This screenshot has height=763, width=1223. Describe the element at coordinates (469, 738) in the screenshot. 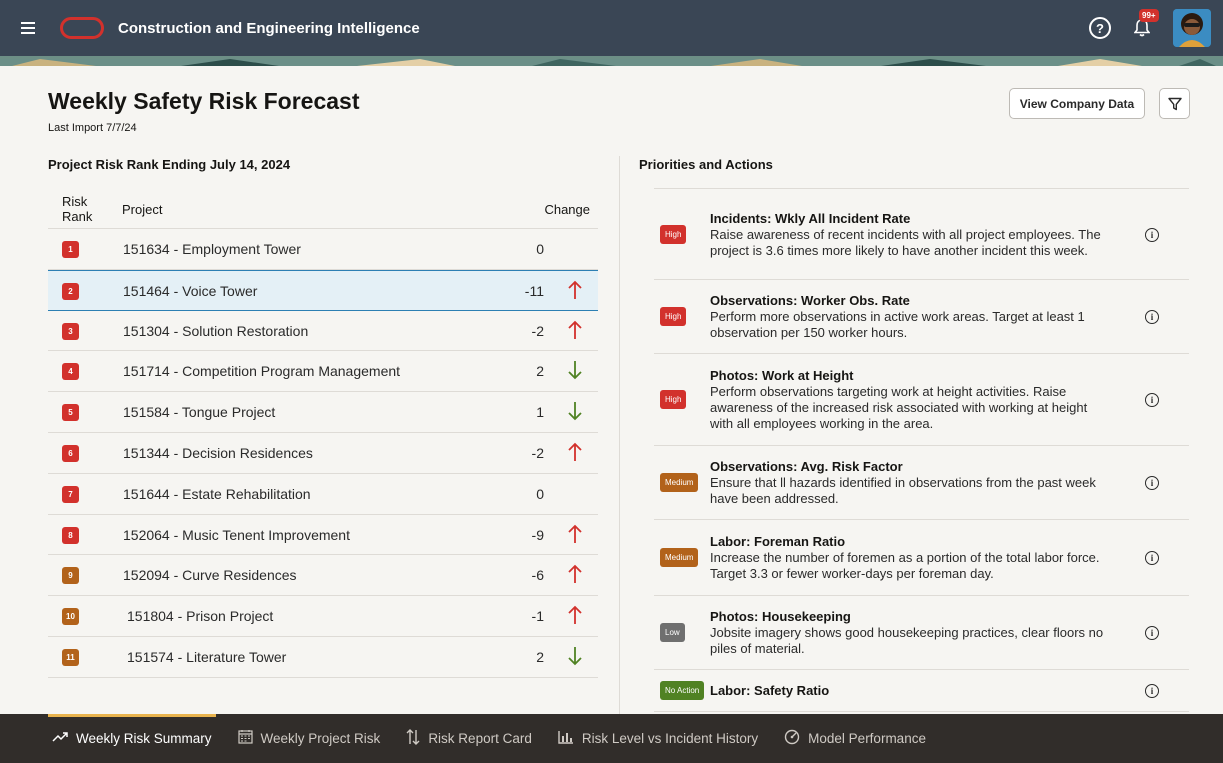

I see `nav-tab-risk-report-card: Risk Report Card` at that location.